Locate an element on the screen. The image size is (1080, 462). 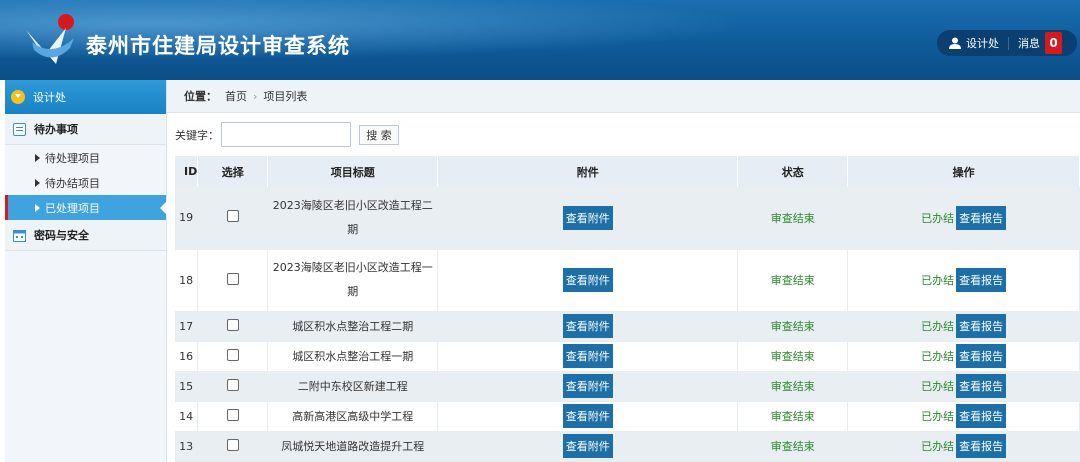
search-button: 搜 索 is located at coordinates (379, 134).